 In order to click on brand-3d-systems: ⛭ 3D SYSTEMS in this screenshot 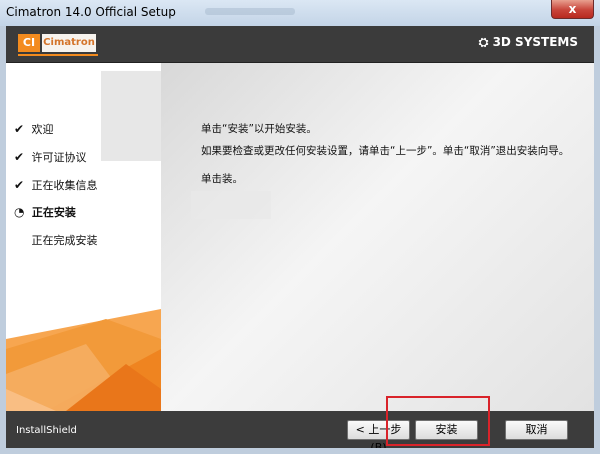, I will do `click(528, 42)`.